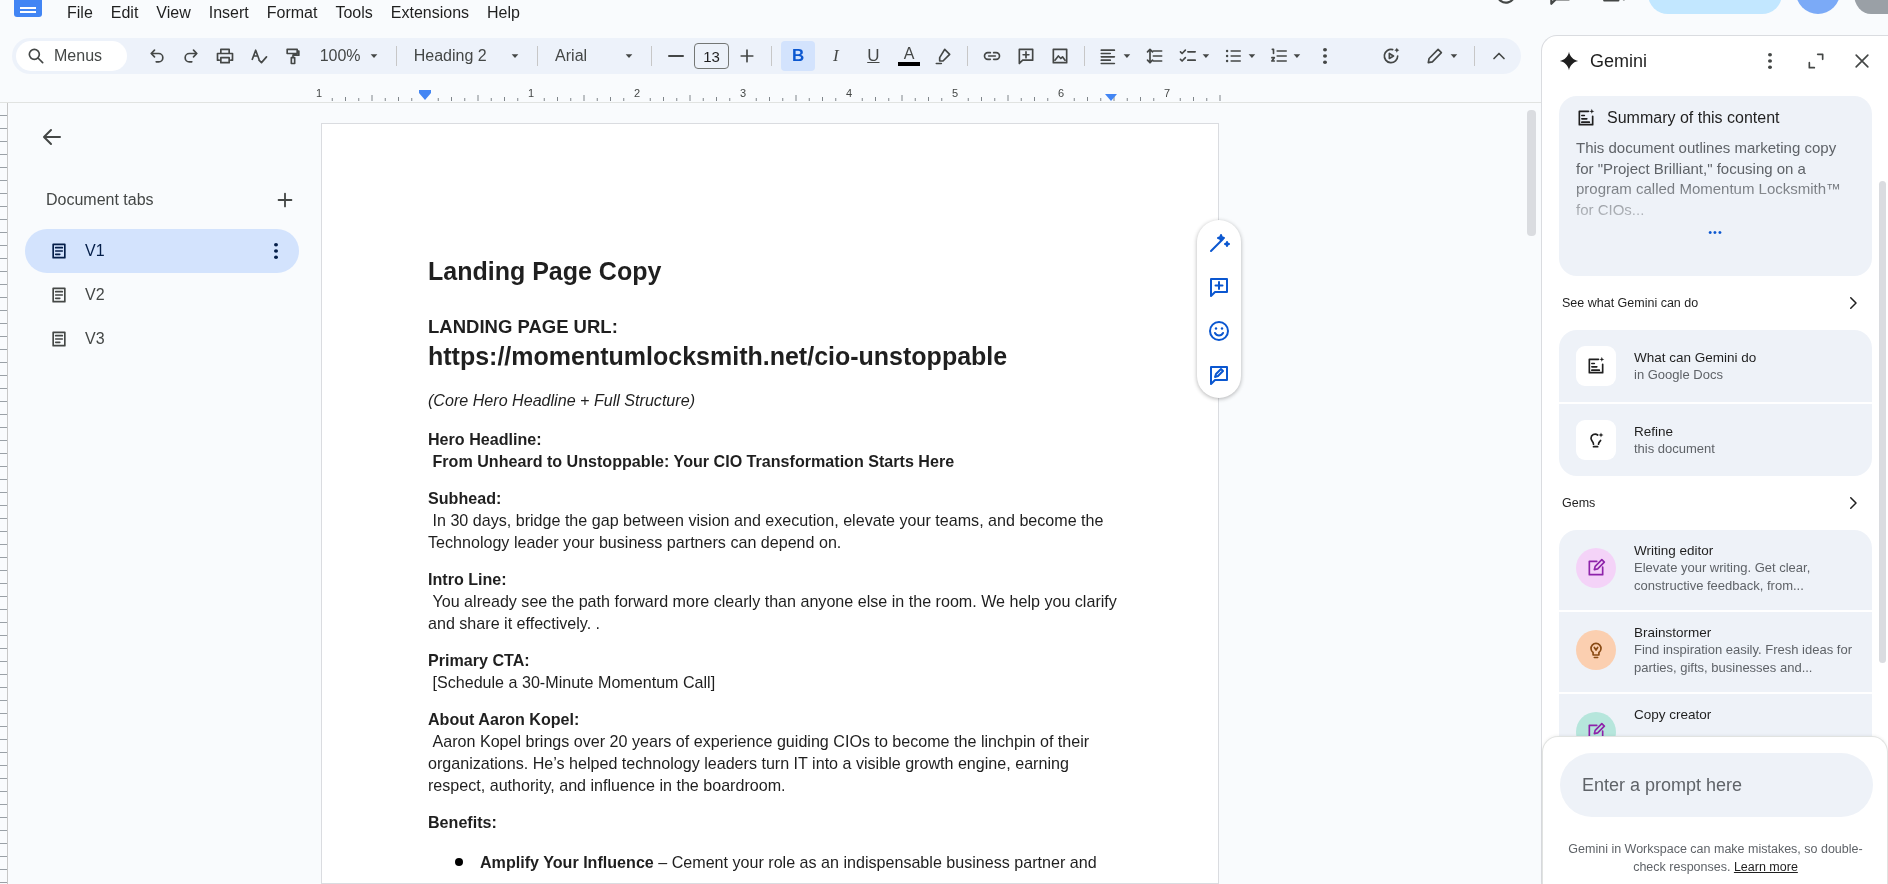 Image resolution: width=1888 pixels, height=884 pixels. Describe the element at coordinates (1716, 785) in the screenshot. I see `prompt-field: Enter a prompt here` at that location.